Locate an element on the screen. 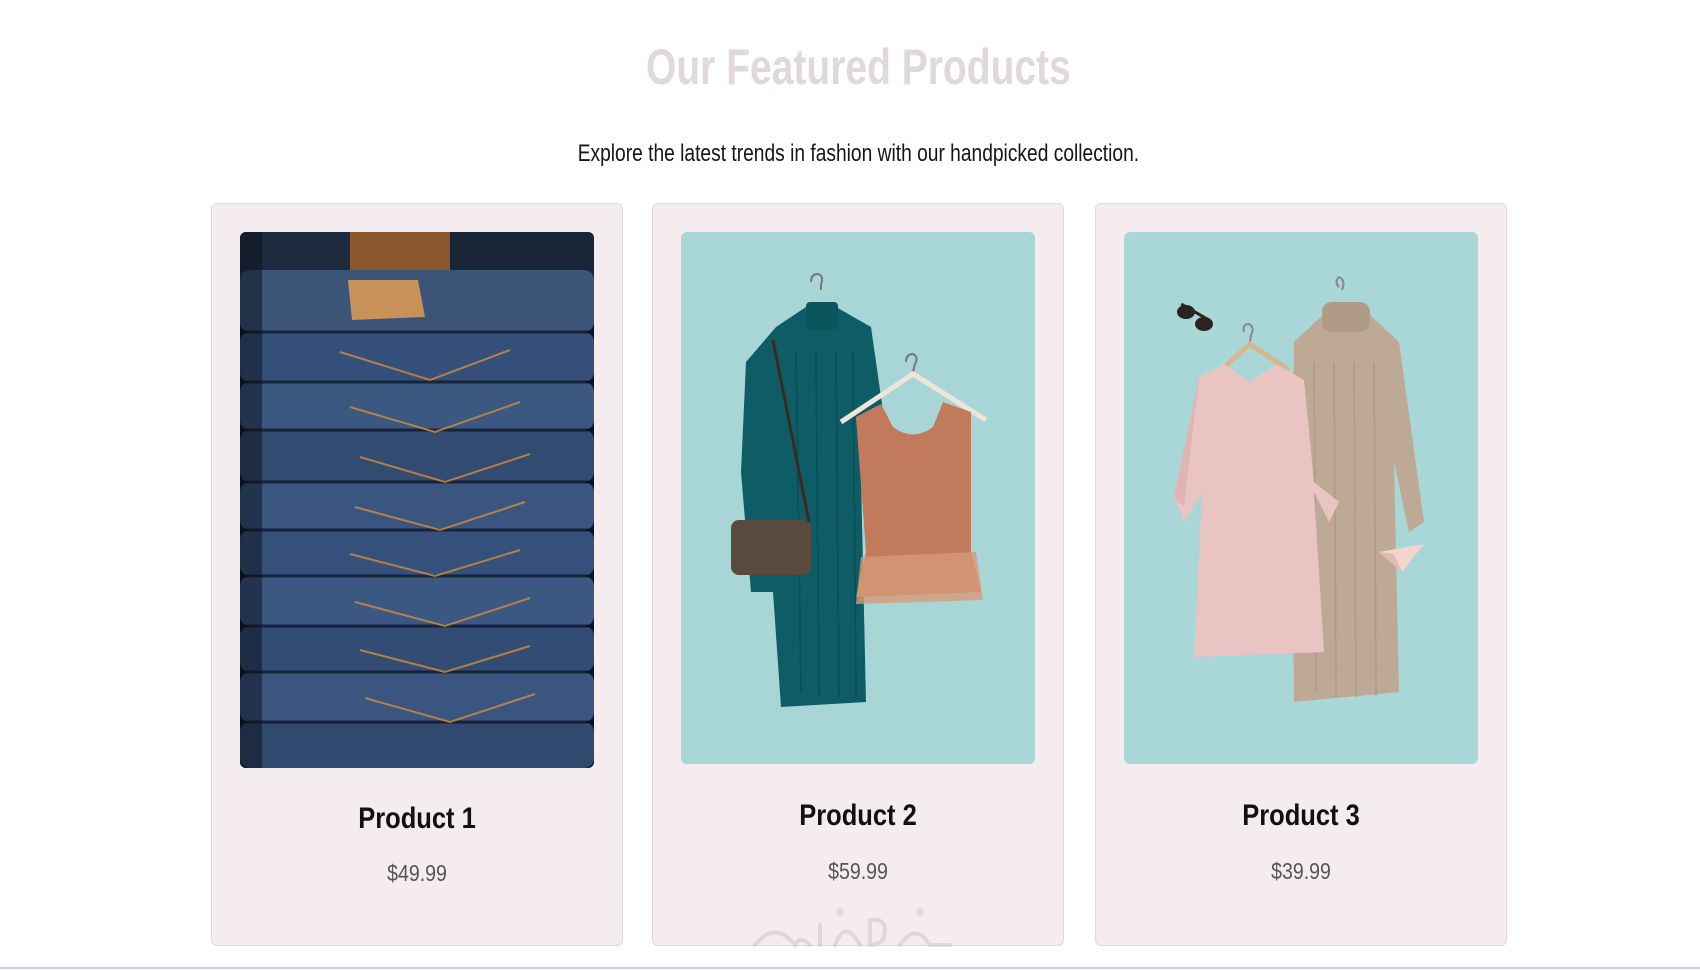 The width and height of the screenshot is (1700, 970). product-image-pink-and-beige-dresses is located at coordinates (1301, 498).